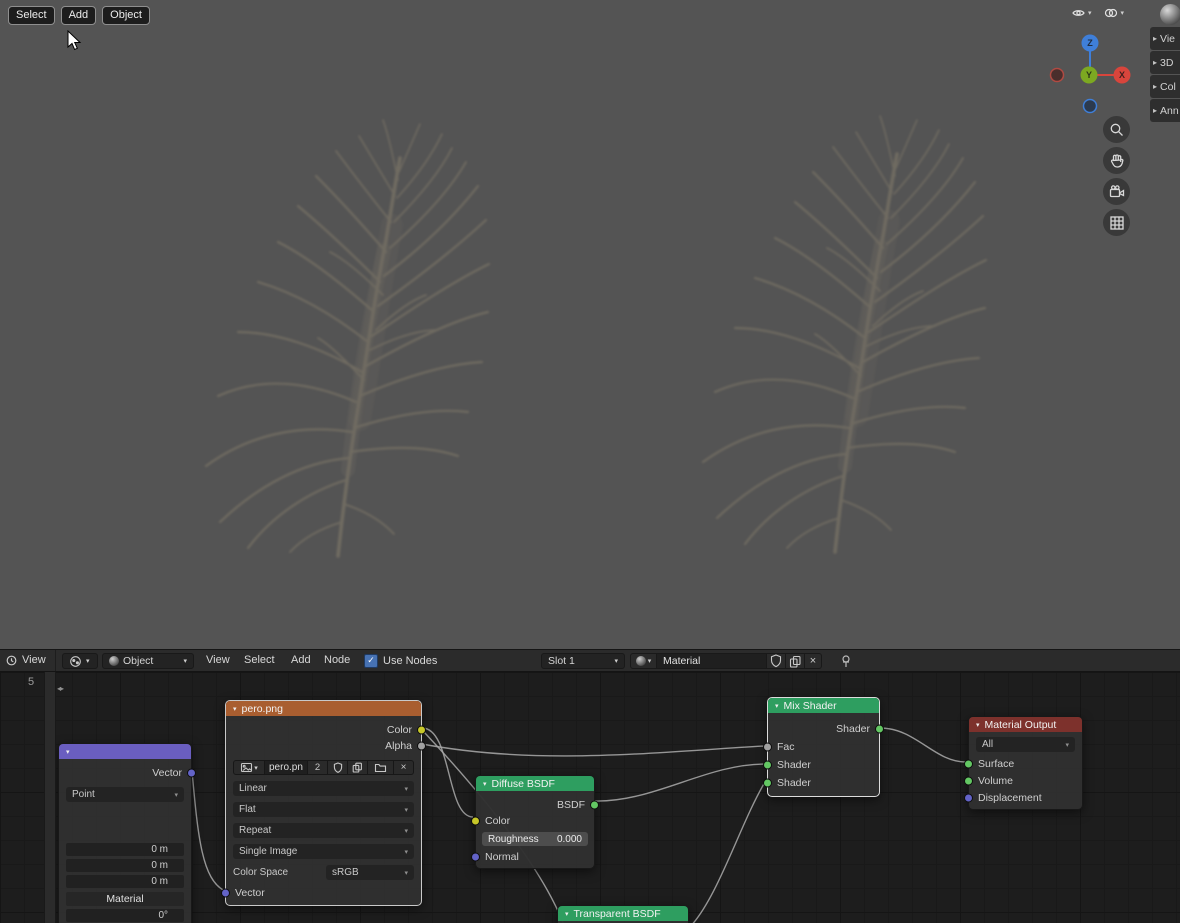 Image resolution: width=1180 pixels, height=923 pixels. What do you see at coordinates (225, 893) in the screenshot?
I see `vector-input-socket` at bounding box center [225, 893].